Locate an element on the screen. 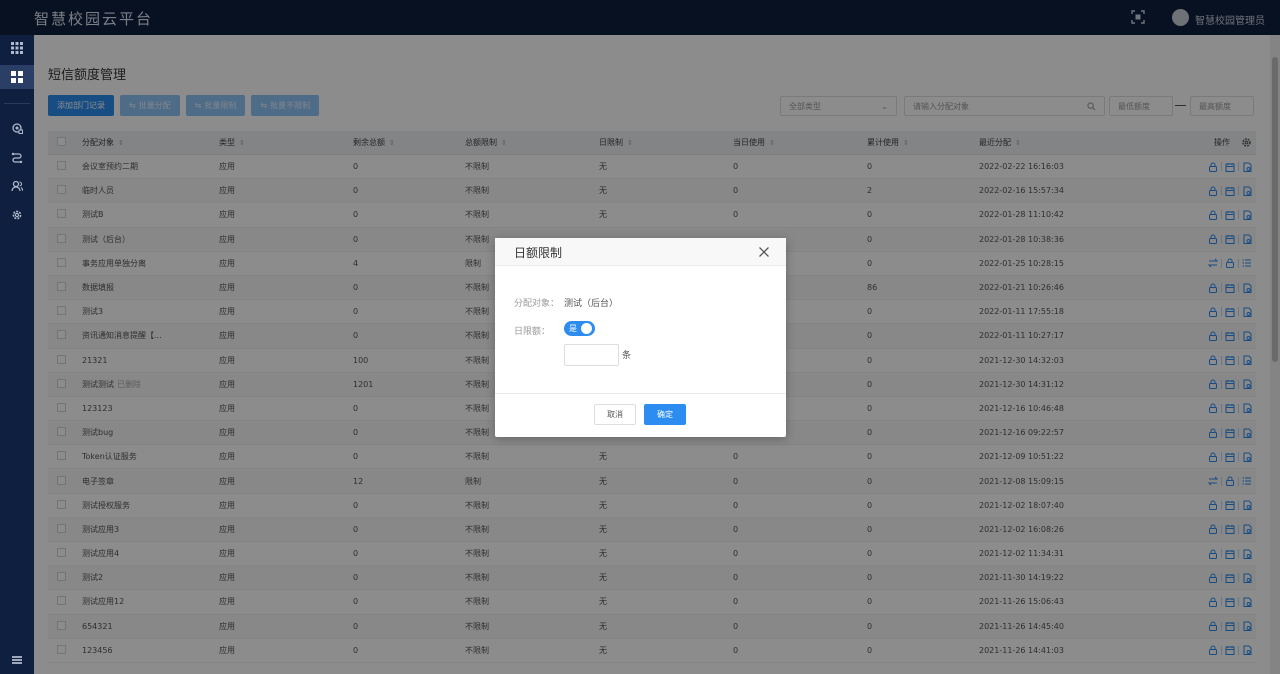 This screenshot has width=1280, height=674. modal-header: 日额限制 is located at coordinates (640, 252).